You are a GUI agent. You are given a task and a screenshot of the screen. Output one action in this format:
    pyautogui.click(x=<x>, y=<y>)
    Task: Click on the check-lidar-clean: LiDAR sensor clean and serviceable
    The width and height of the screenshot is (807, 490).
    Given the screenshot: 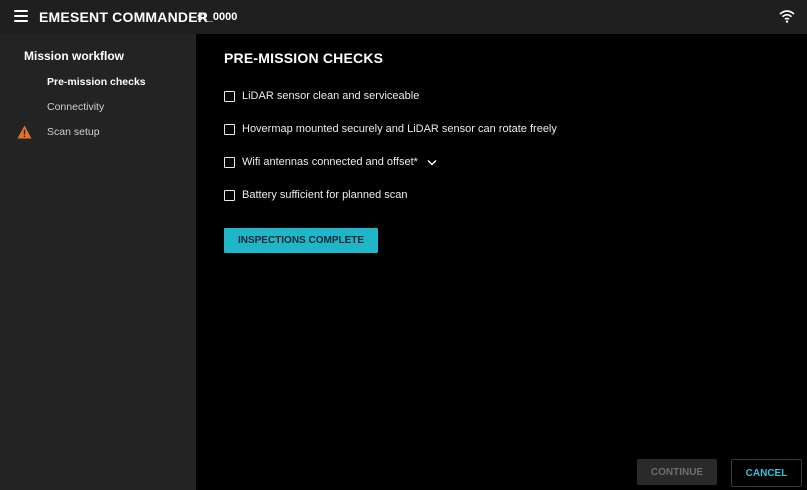 What is the action you would take?
    pyautogui.click(x=321, y=96)
    